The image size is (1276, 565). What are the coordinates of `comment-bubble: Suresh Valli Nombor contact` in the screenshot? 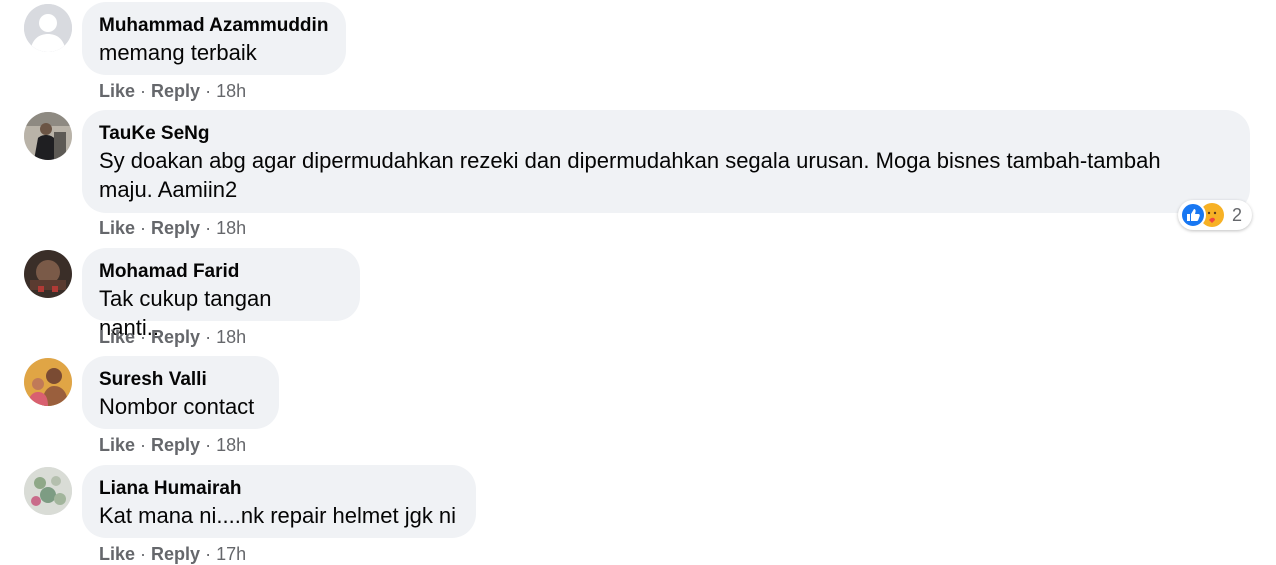 It's located at (180, 392).